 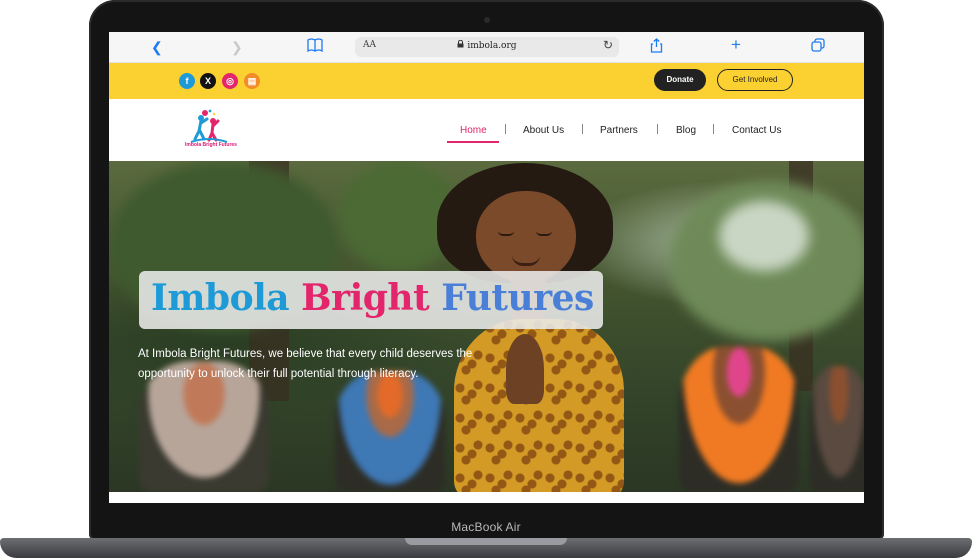 I want to click on nav-home: Home, so click(x=473, y=130).